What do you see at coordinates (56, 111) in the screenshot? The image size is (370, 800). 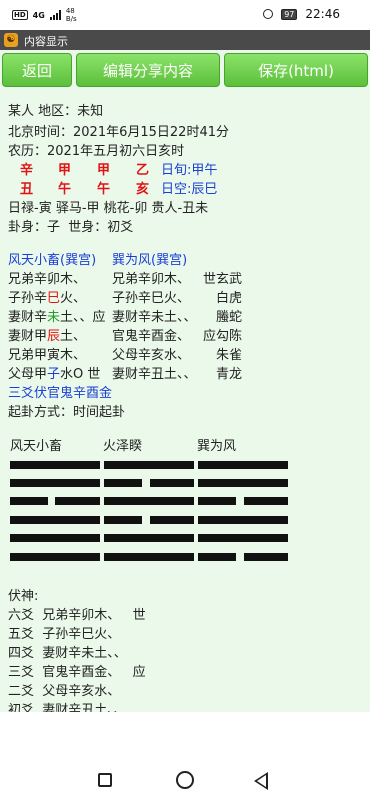 I see `person-info: 某人 地区：未知` at bounding box center [56, 111].